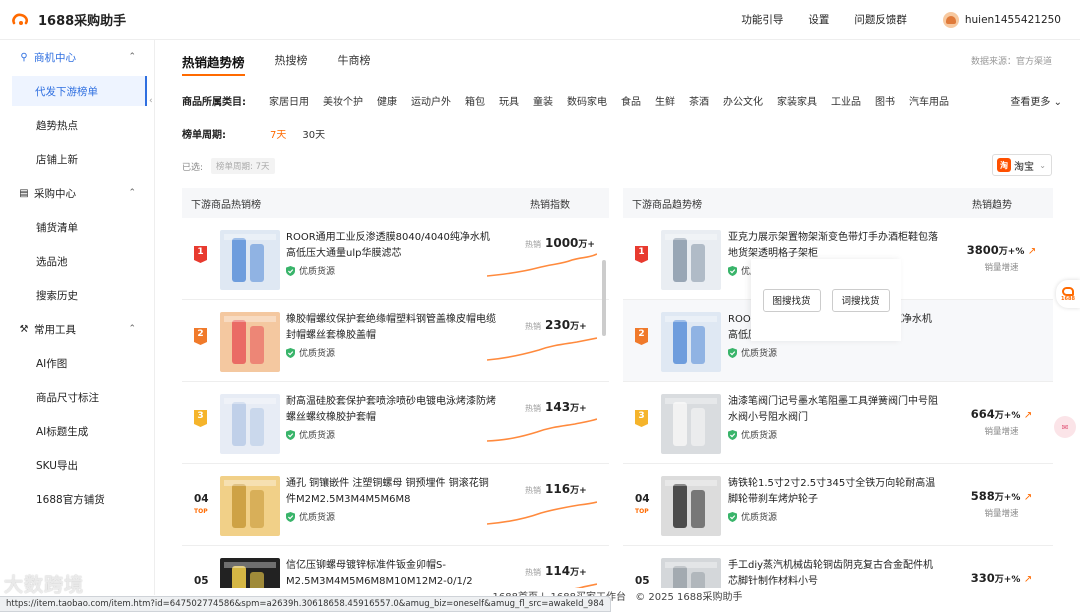 The height and width of the screenshot is (612, 1080). What do you see at coordinates (762, 19) in the screenshot?
I see `nav-guide: 功能引导` at bounding box center [762, 19].